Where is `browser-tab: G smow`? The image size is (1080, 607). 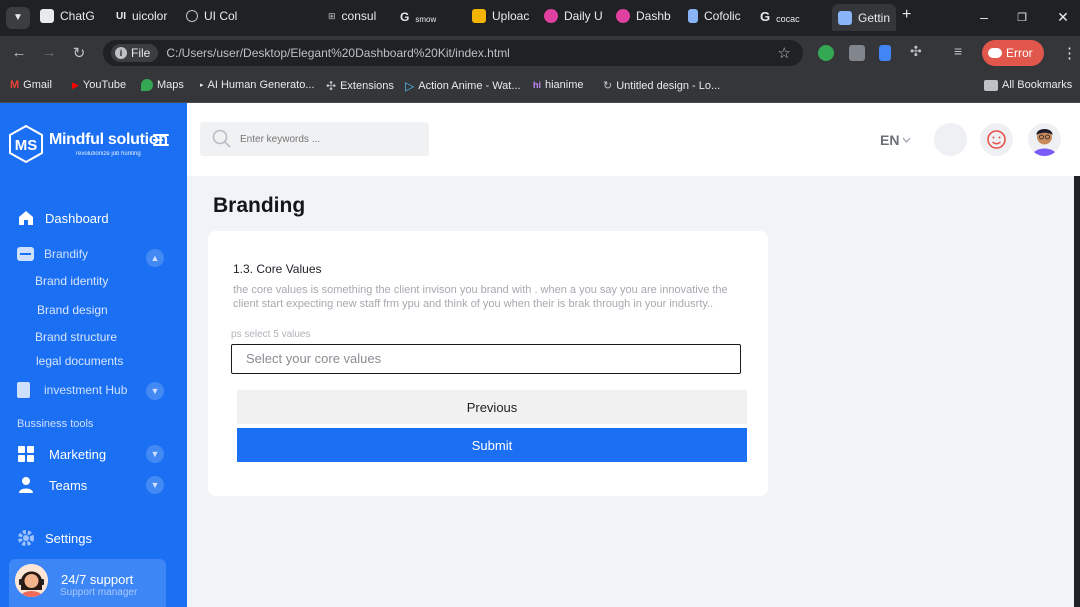 browser-tab: G smow is located at coordinates (418, 17).